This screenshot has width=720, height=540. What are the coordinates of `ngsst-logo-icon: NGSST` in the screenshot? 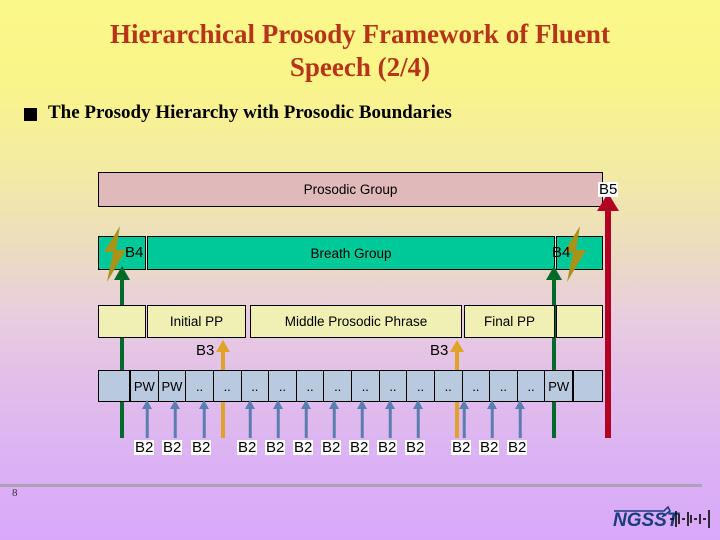 It's located at (661, 518).